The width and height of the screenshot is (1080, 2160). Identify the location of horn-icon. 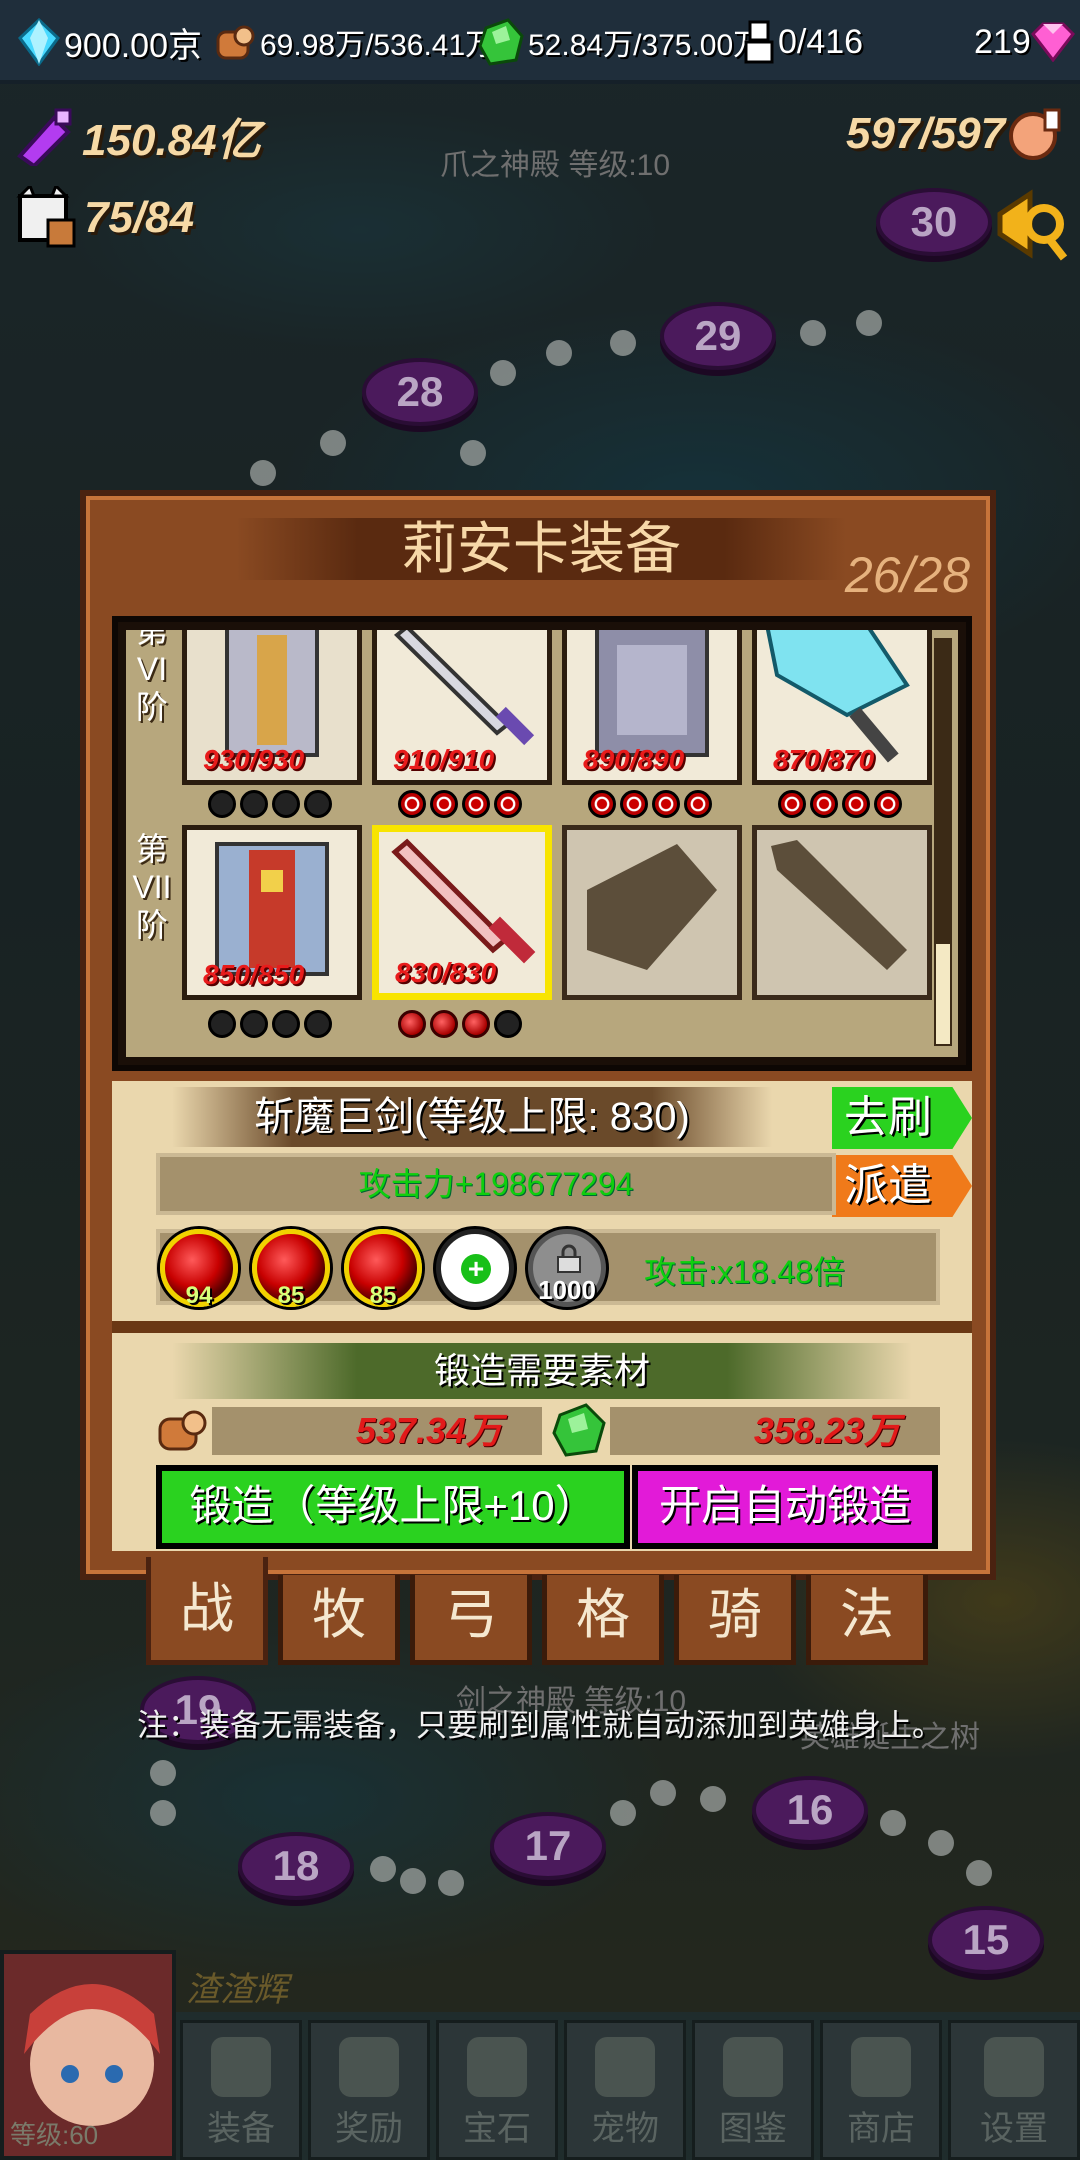
(1030, 224).